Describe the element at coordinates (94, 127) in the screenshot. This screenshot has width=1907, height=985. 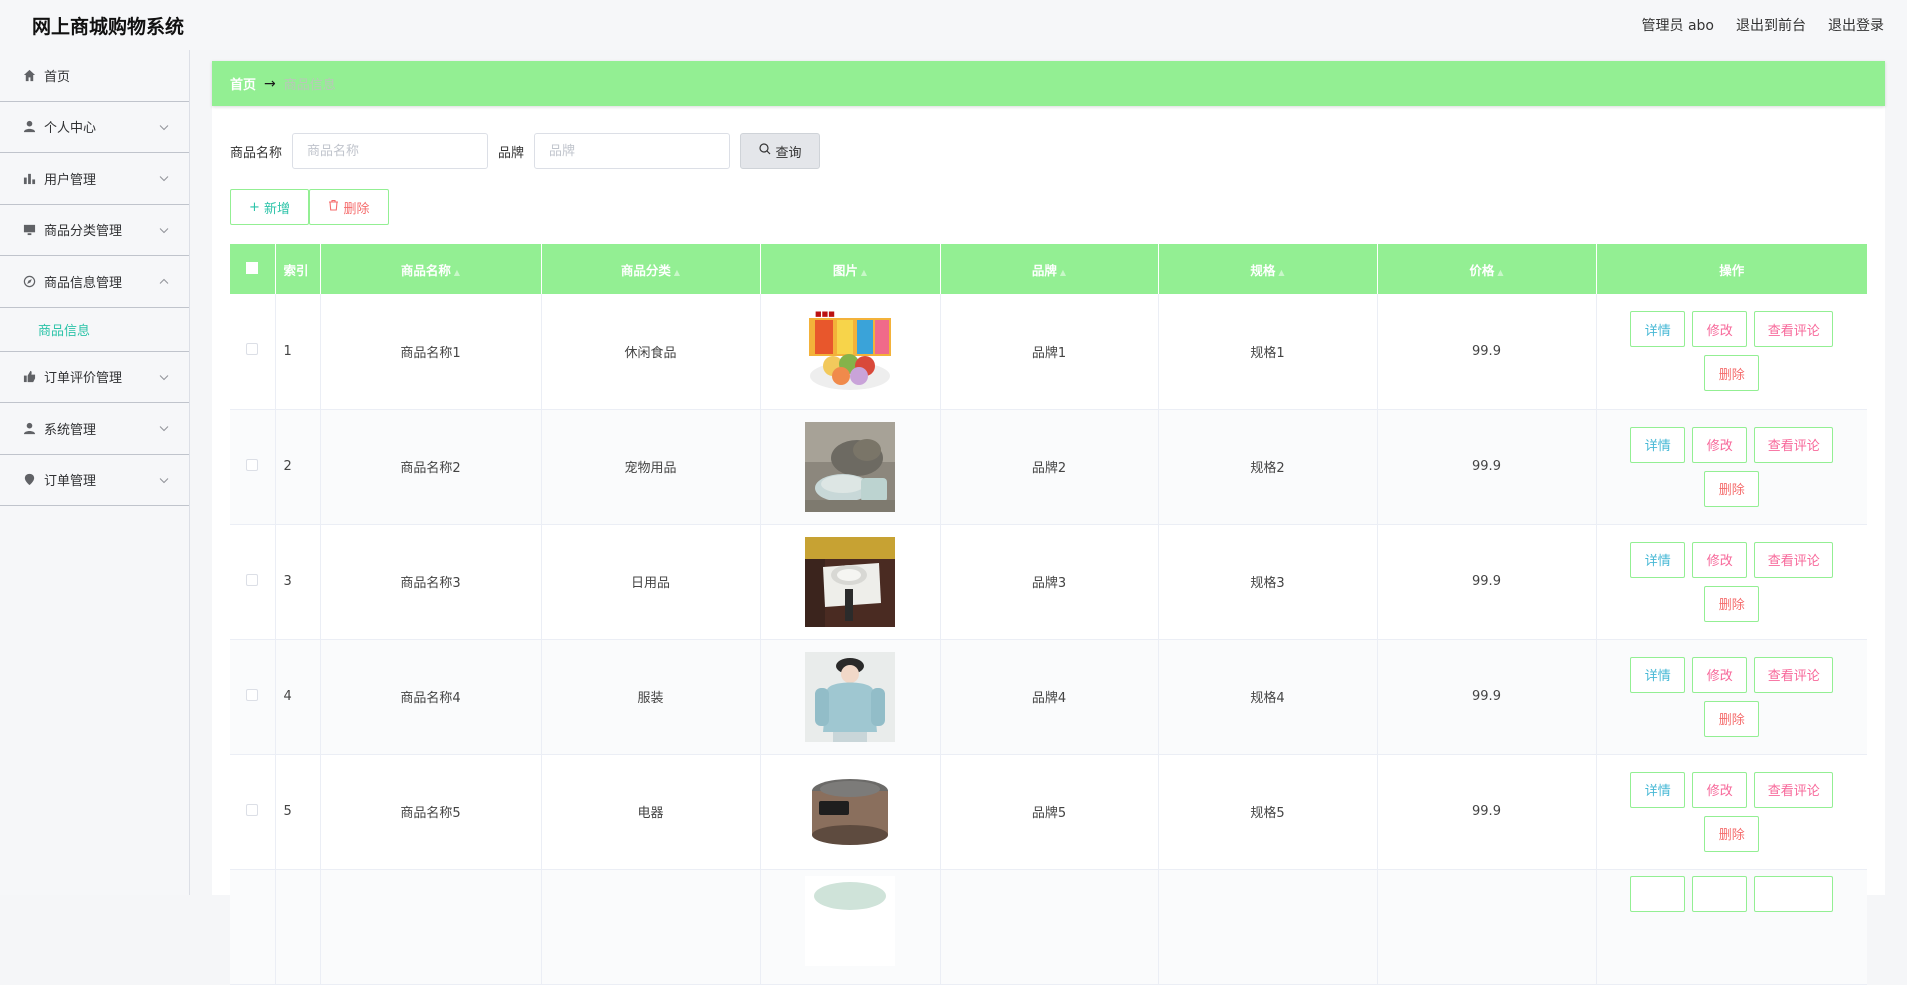
I see `sidebar-item-personal-center: 个人中心` at that location.